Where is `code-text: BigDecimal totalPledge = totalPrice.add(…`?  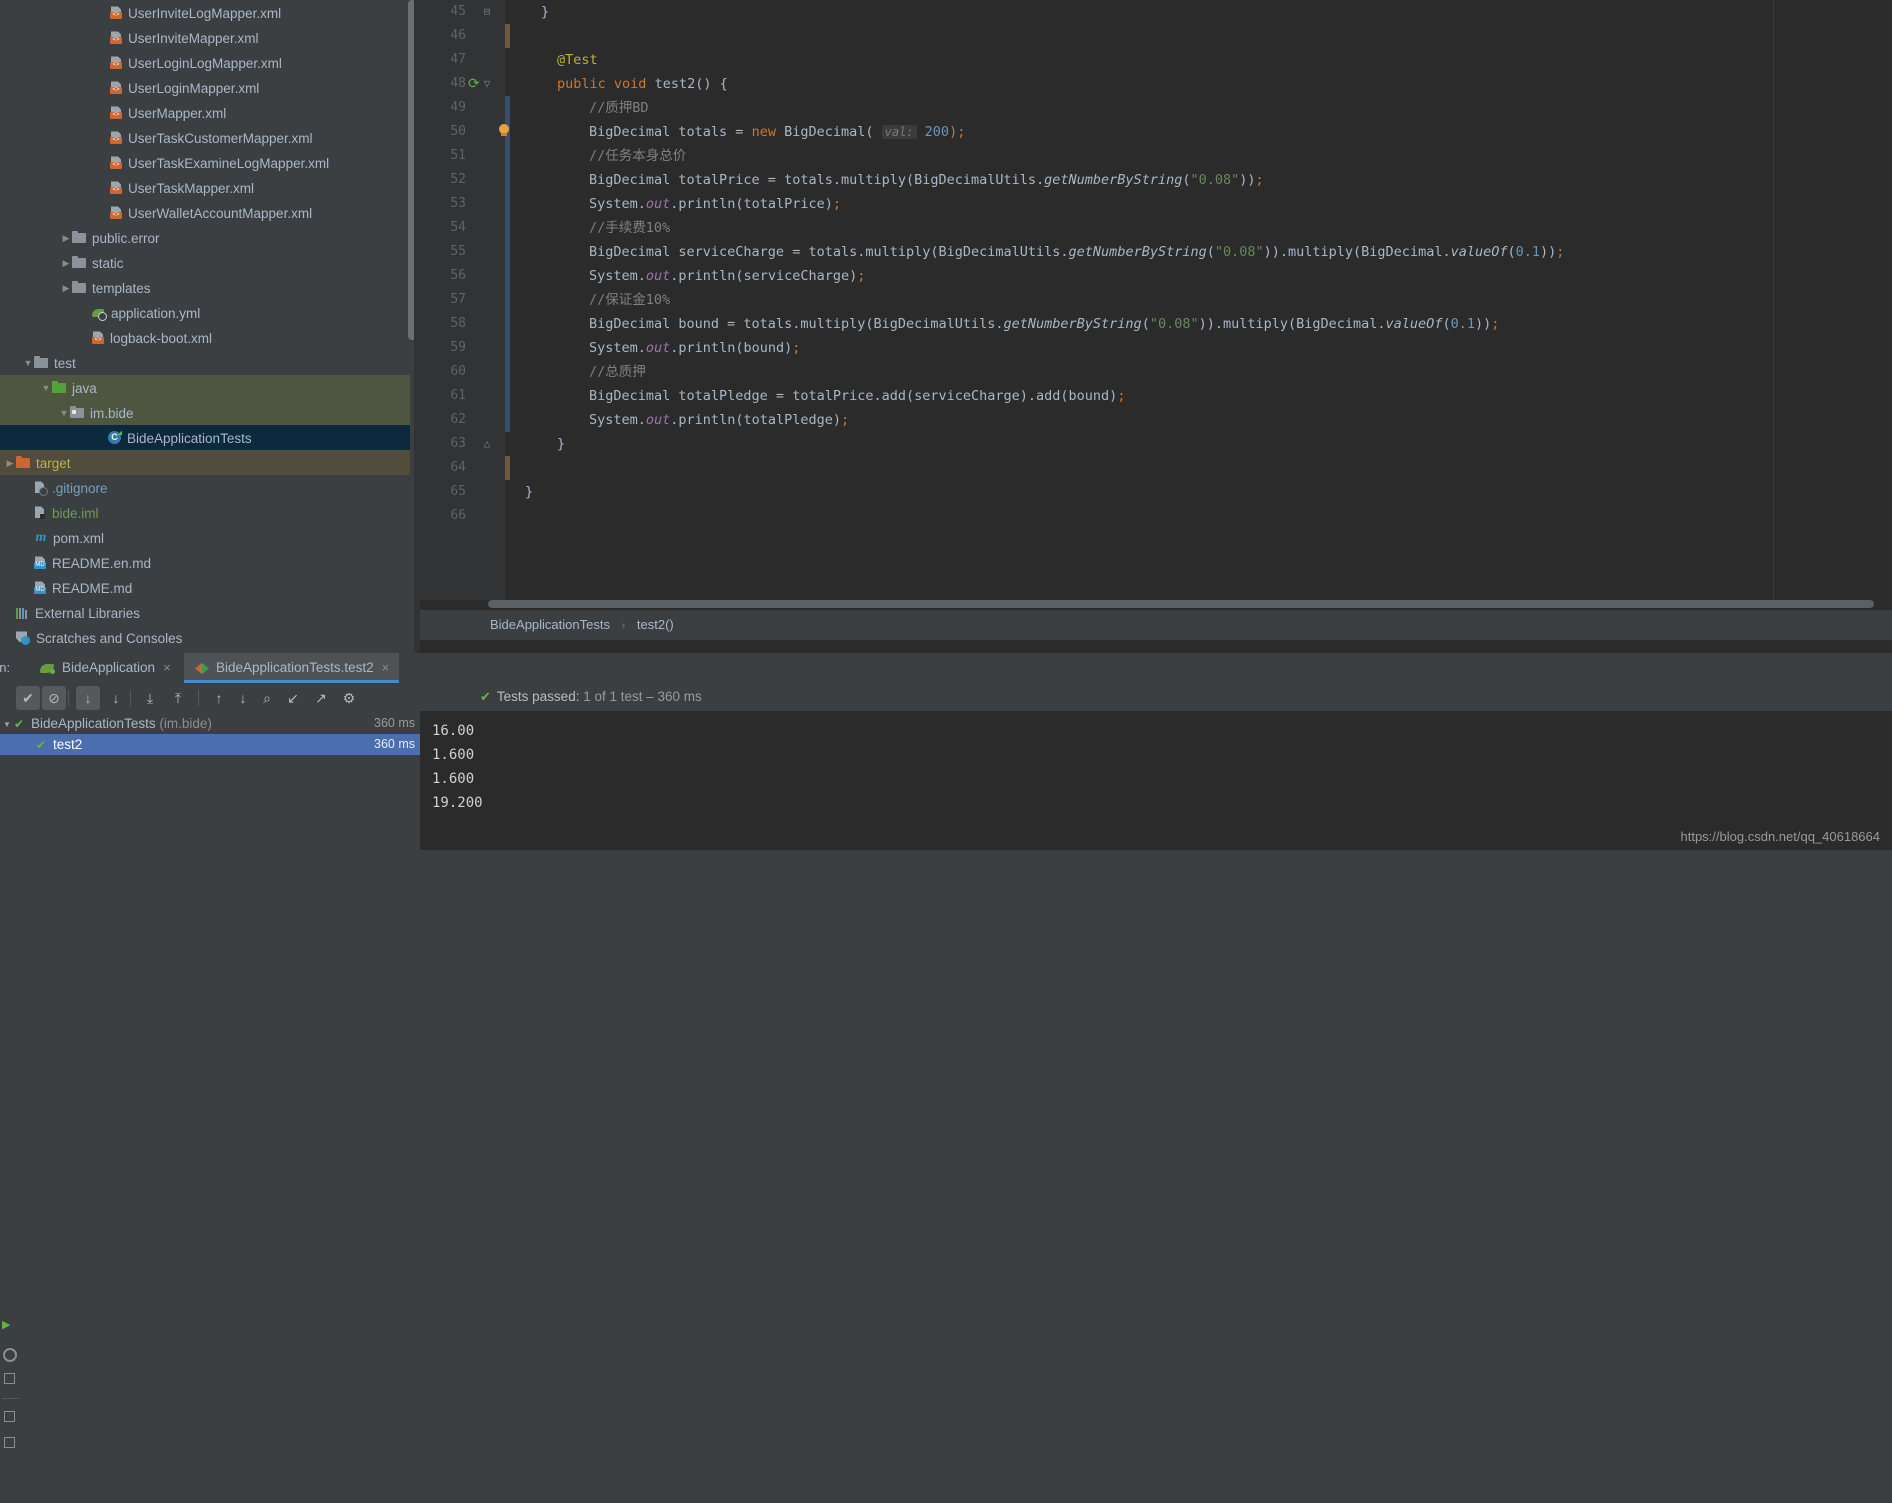
code-text: BigDecimal totalPledge = totalPrice.add(… is located at coordinates (825, 396).